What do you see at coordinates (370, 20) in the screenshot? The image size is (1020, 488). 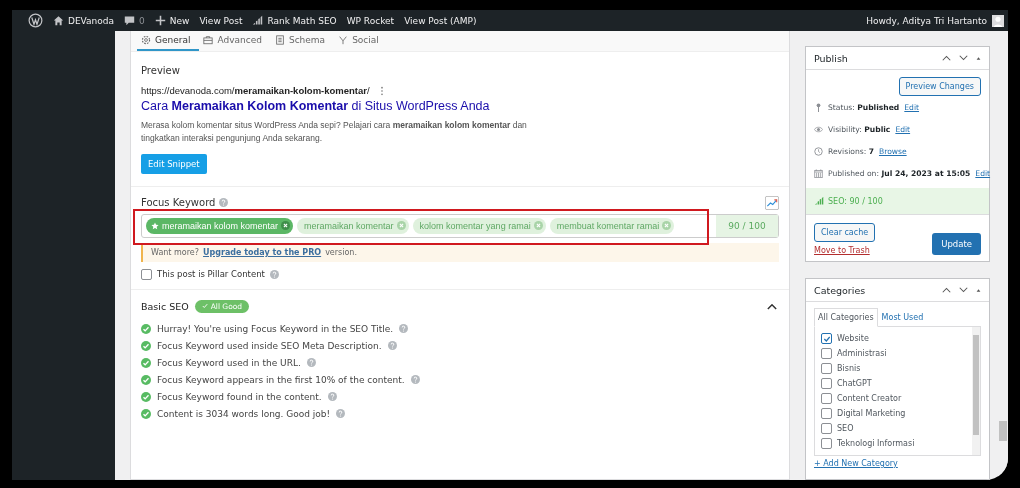 I see `admin-bar-item: WP Rocket` at bounding box center [370, 20].